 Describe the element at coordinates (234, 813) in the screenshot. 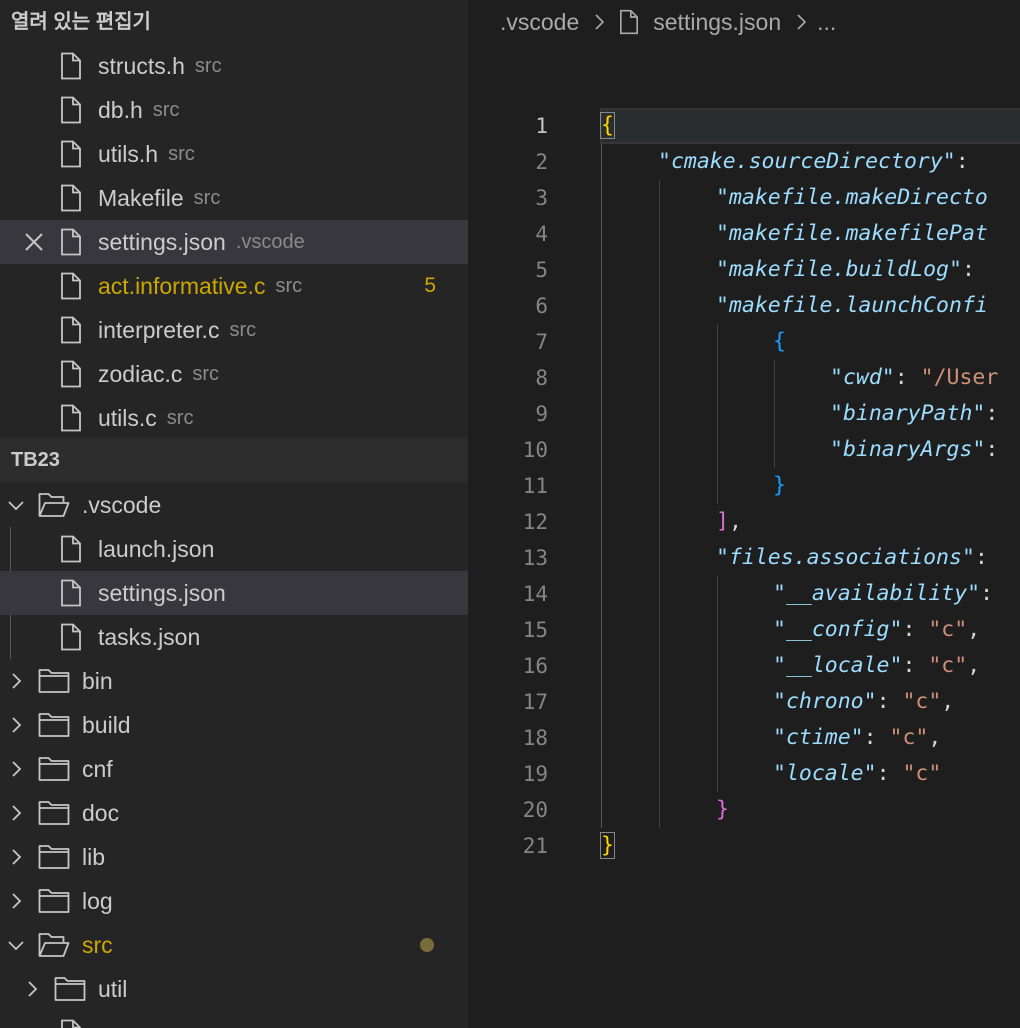

I see `tree-folder-doc: doc` at that location.